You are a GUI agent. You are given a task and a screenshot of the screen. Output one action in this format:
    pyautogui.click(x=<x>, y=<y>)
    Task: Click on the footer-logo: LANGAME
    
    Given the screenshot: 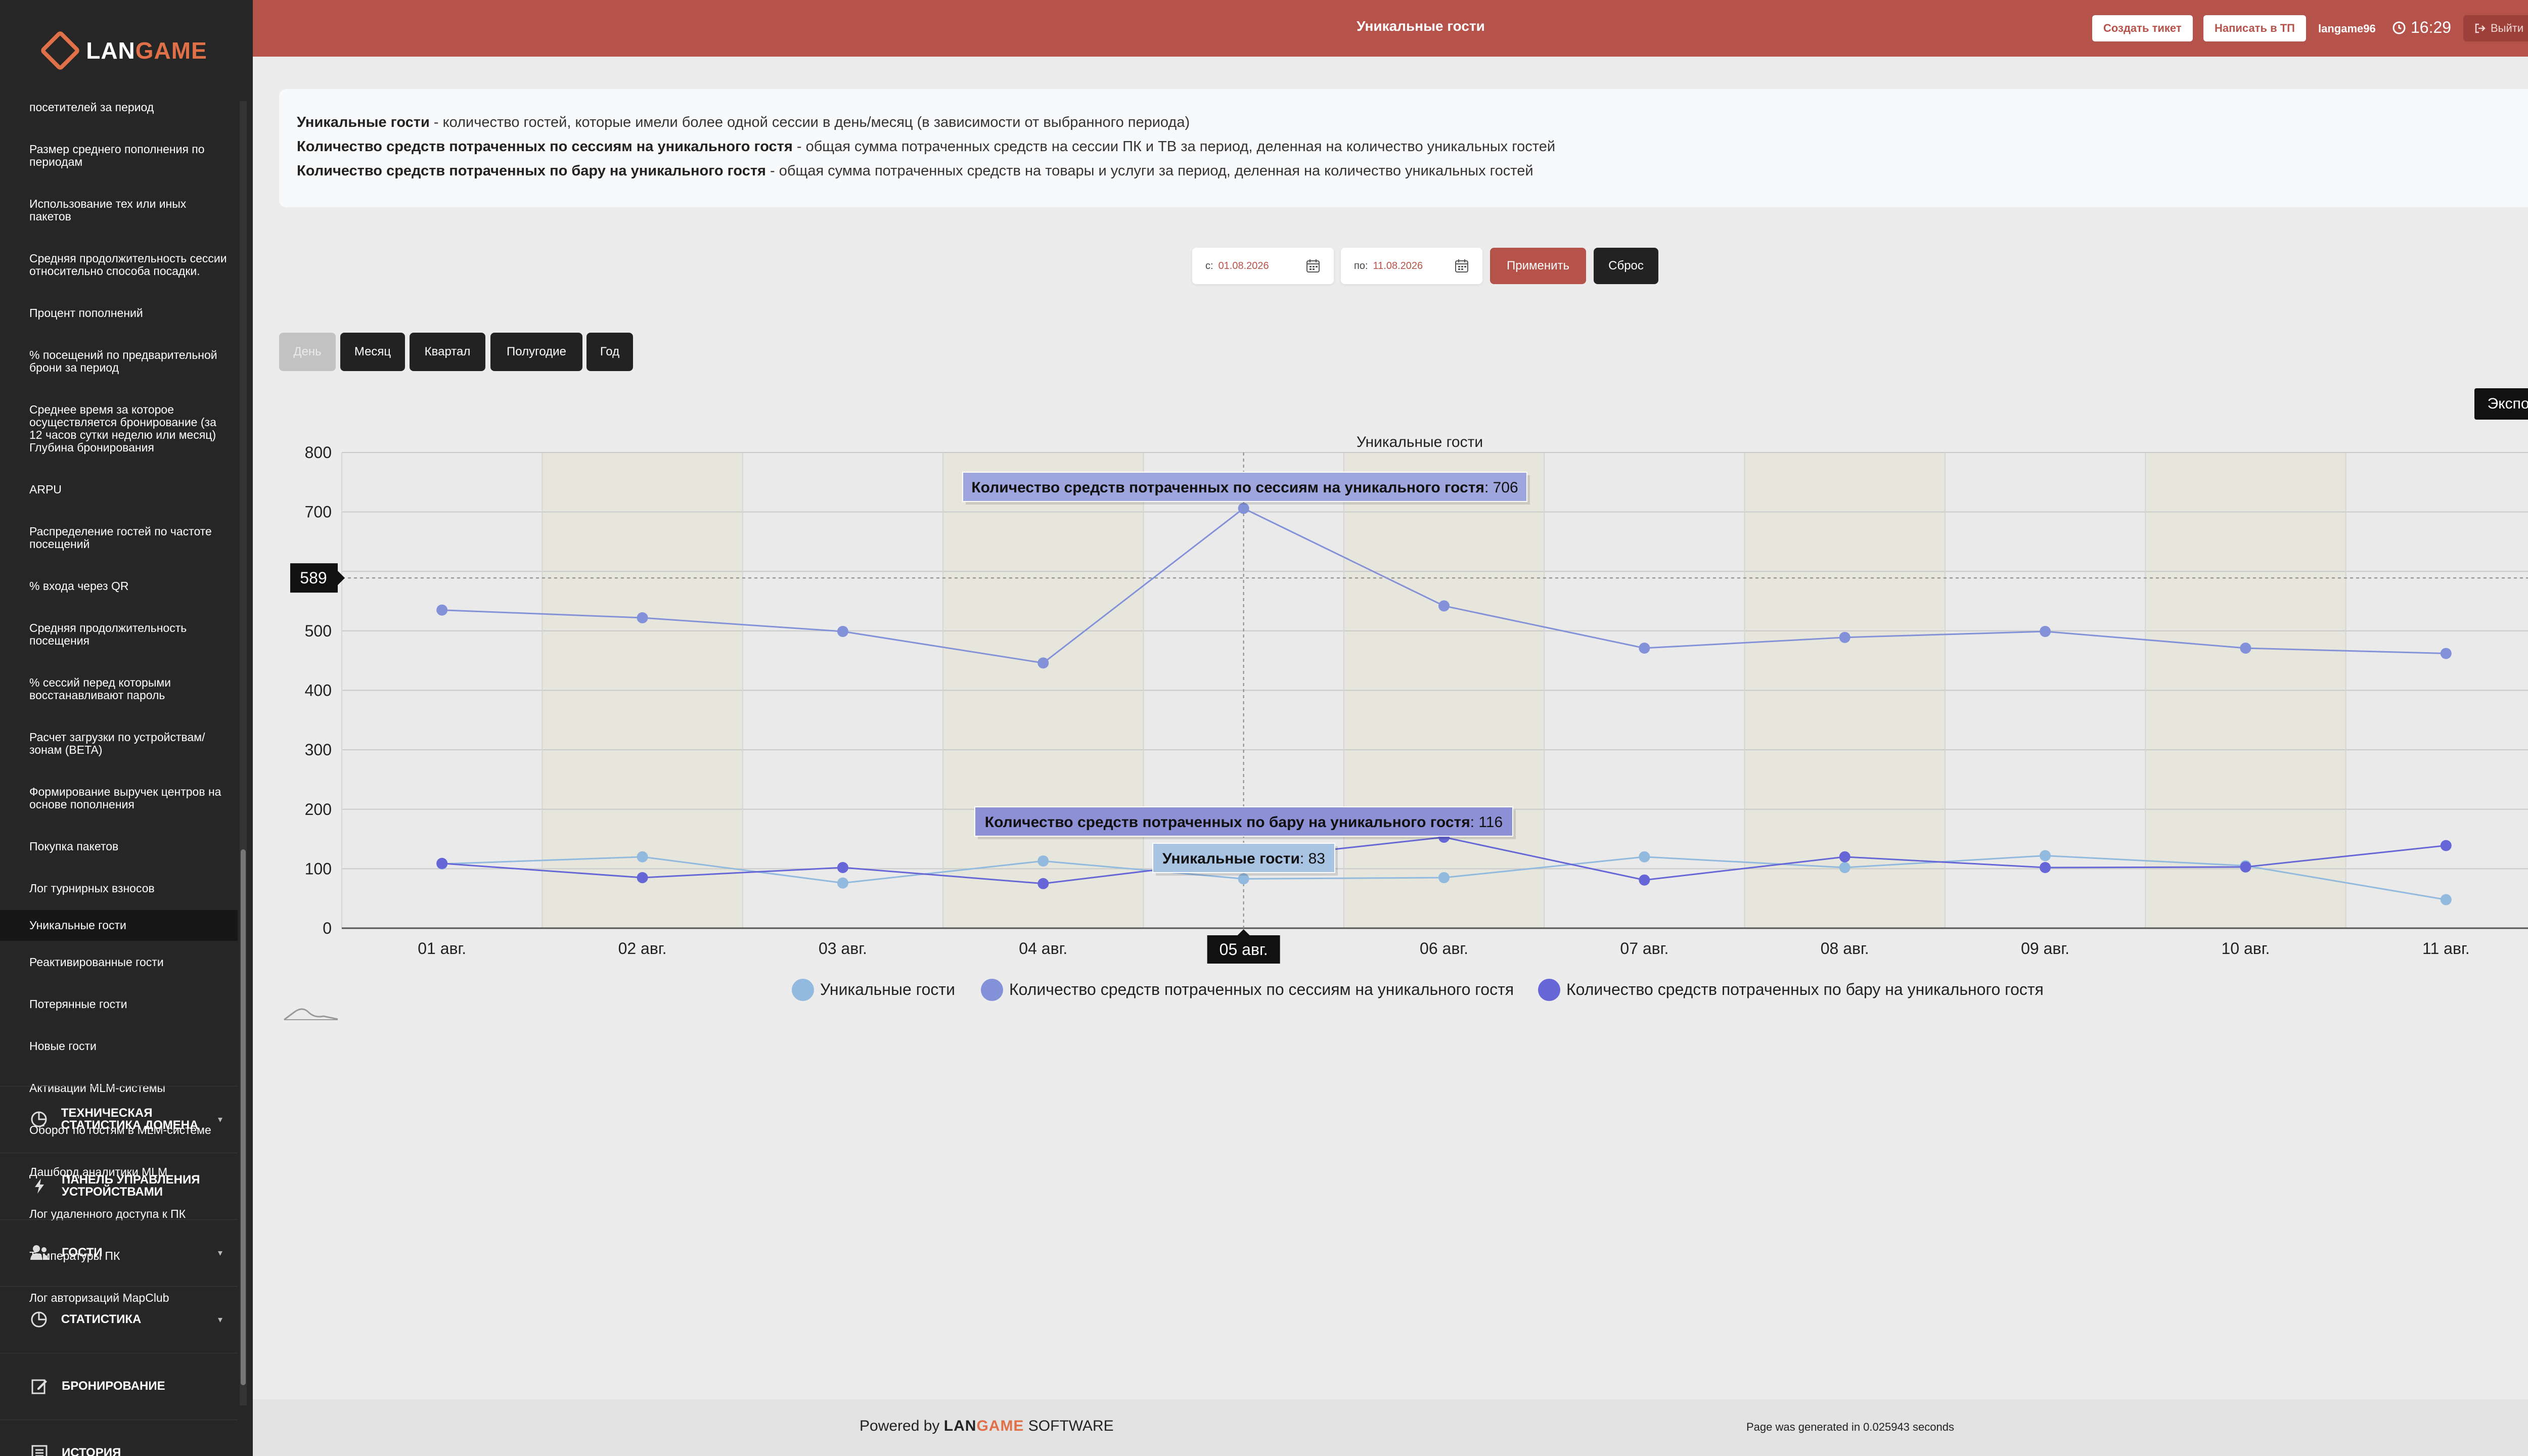 What is the action you would take?
    pyautogui.click(x=984, y=1426)
    